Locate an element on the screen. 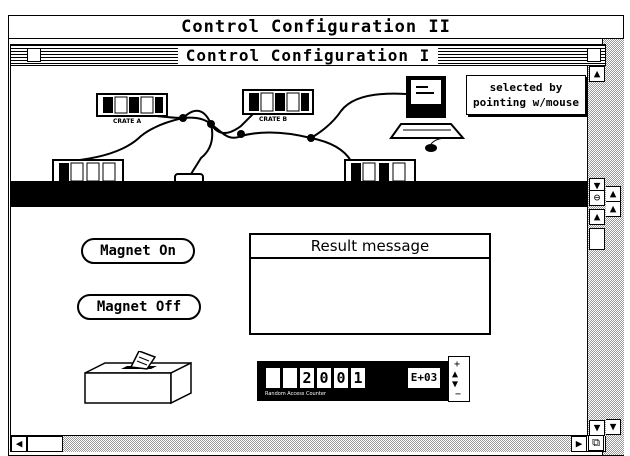 The height and width of the screenshot is (456, 630). callout-line-2: pointing w/mouse is located at coordinates (526, 102).